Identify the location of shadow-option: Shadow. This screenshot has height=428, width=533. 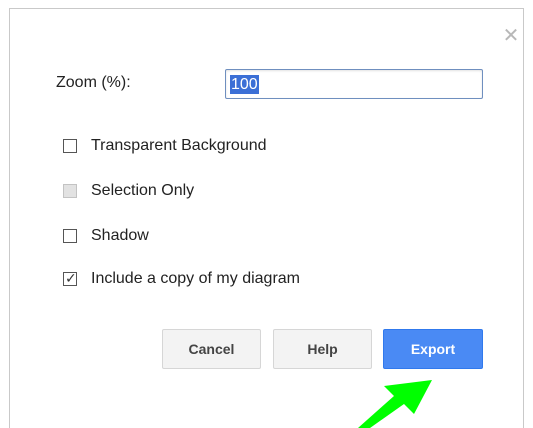
(106, 236).